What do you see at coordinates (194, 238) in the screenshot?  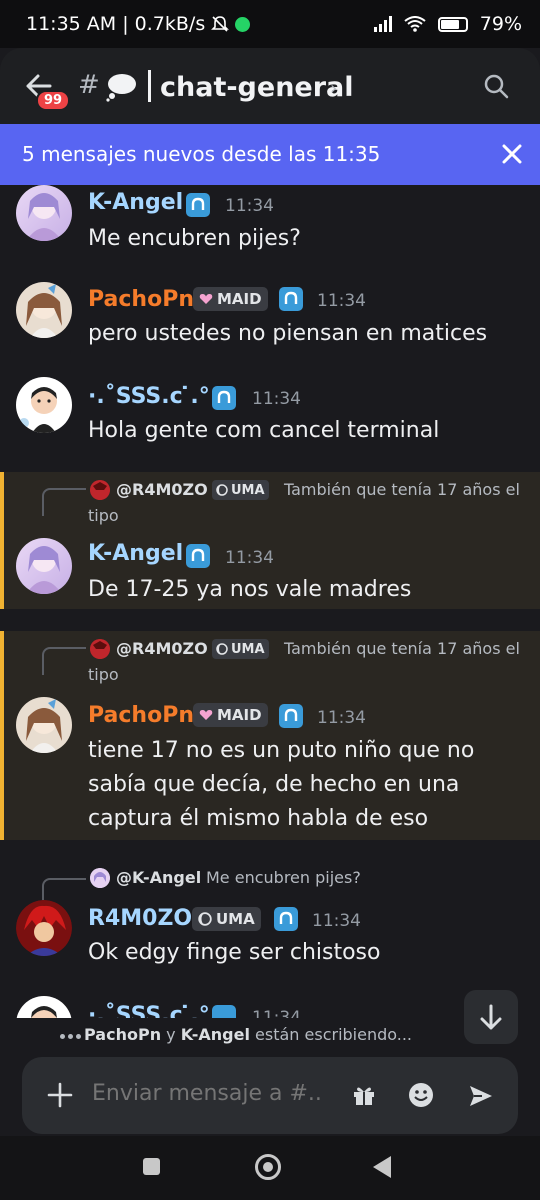 I see `message-text: Me encubren pijes?` at bounding box center [194, 238].